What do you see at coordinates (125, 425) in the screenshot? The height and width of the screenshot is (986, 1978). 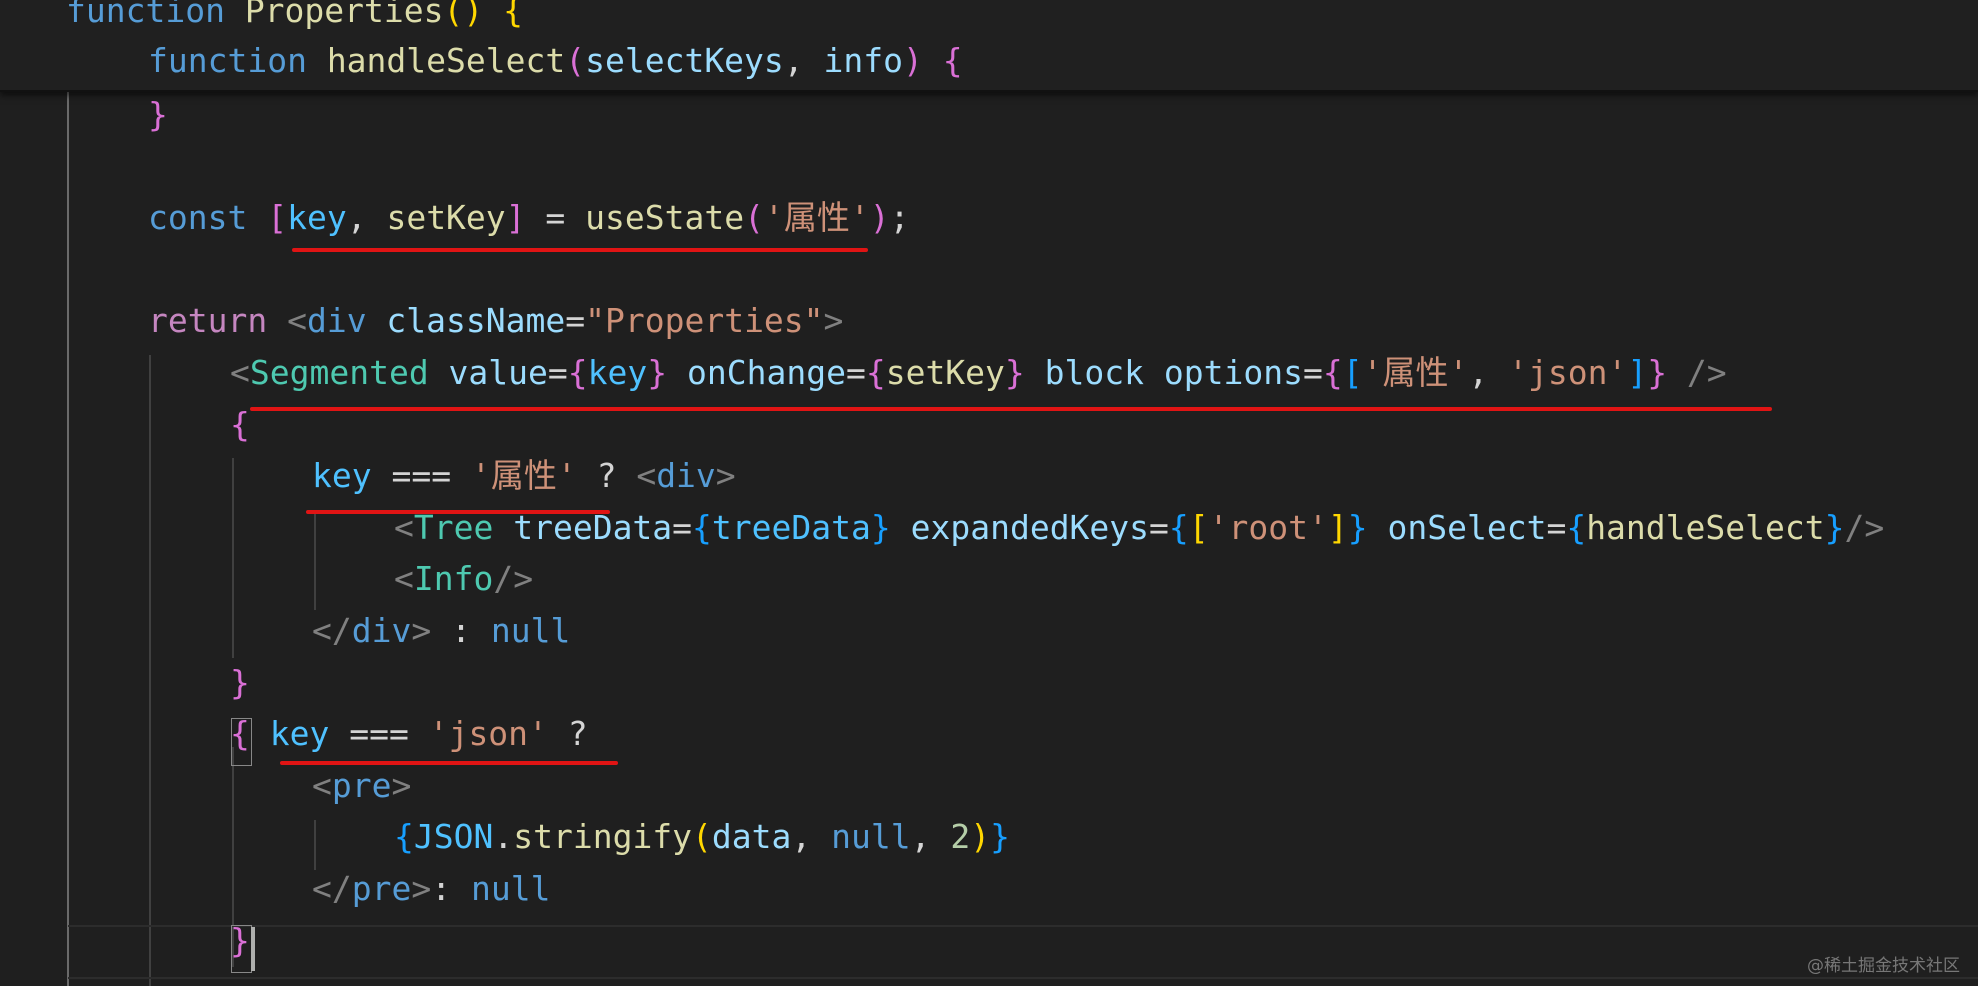 I see `code-line-7: {` at bounding box center [125, 425].